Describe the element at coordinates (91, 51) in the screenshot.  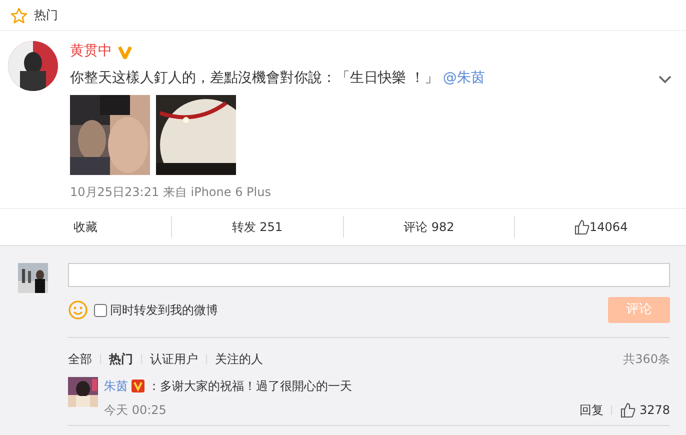
I see `author-name: 黄贯中` at that location.